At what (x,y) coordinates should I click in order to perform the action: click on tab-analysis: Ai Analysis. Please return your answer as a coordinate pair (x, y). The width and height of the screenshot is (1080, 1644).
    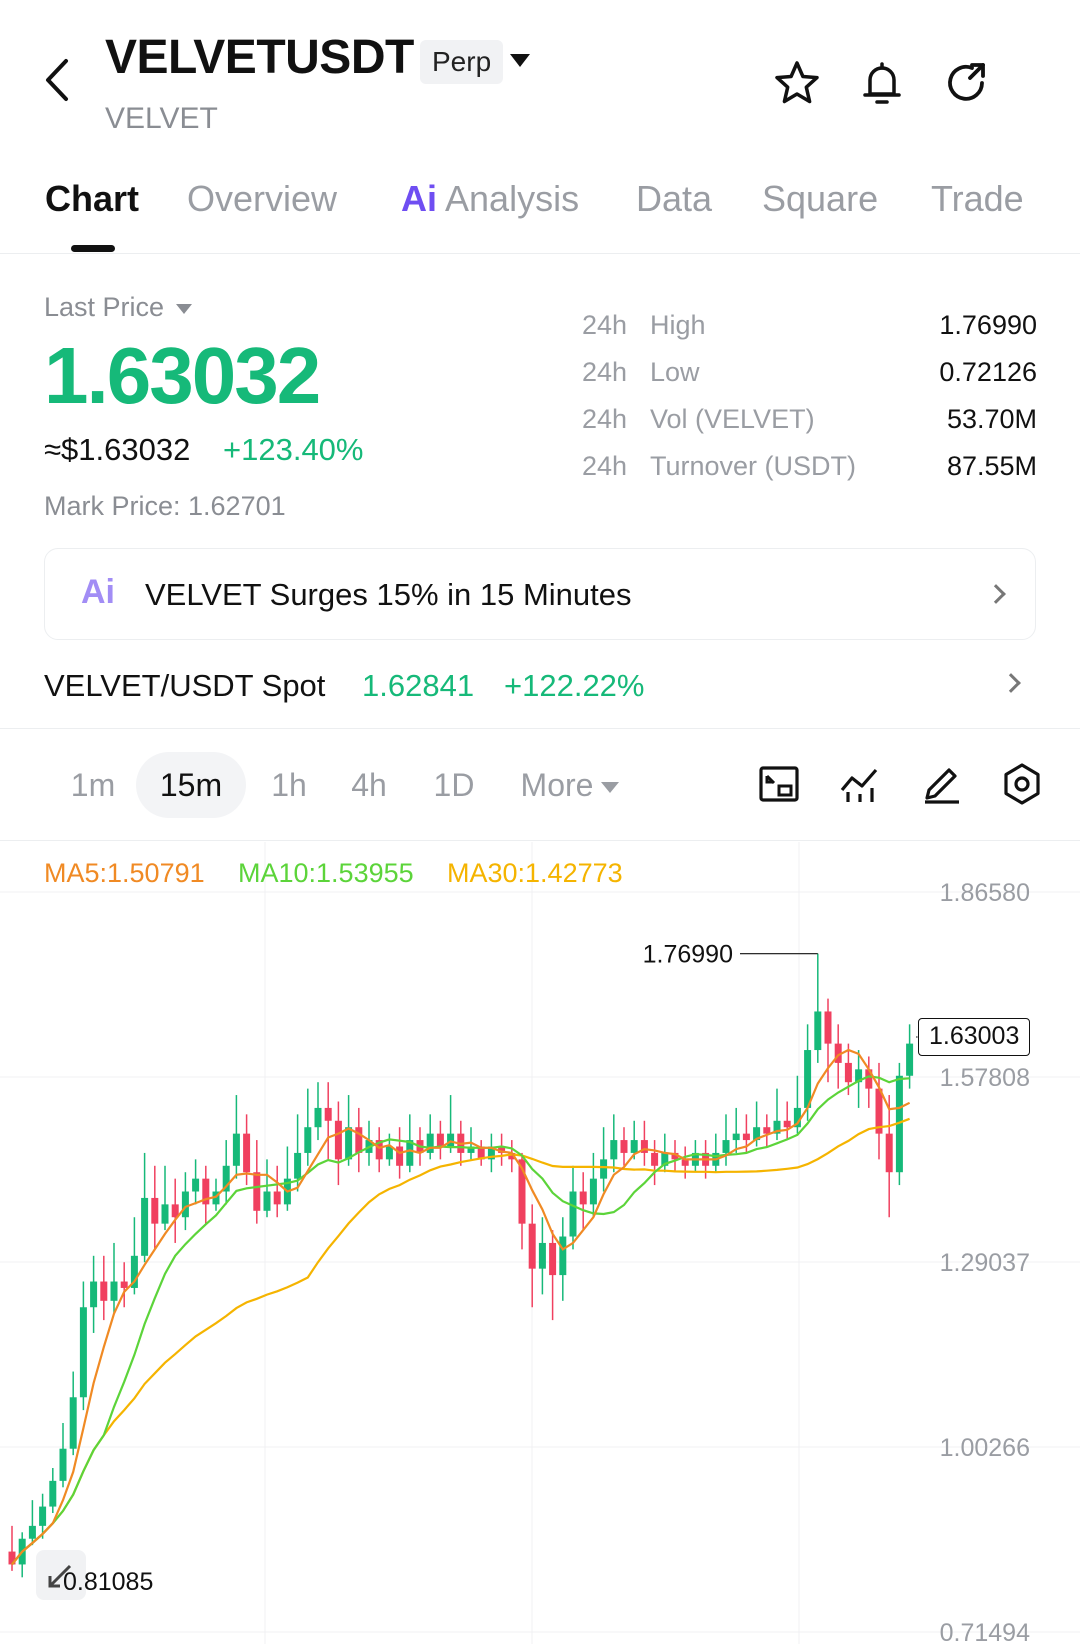
    Looking at the image, I should click on (490, 199).